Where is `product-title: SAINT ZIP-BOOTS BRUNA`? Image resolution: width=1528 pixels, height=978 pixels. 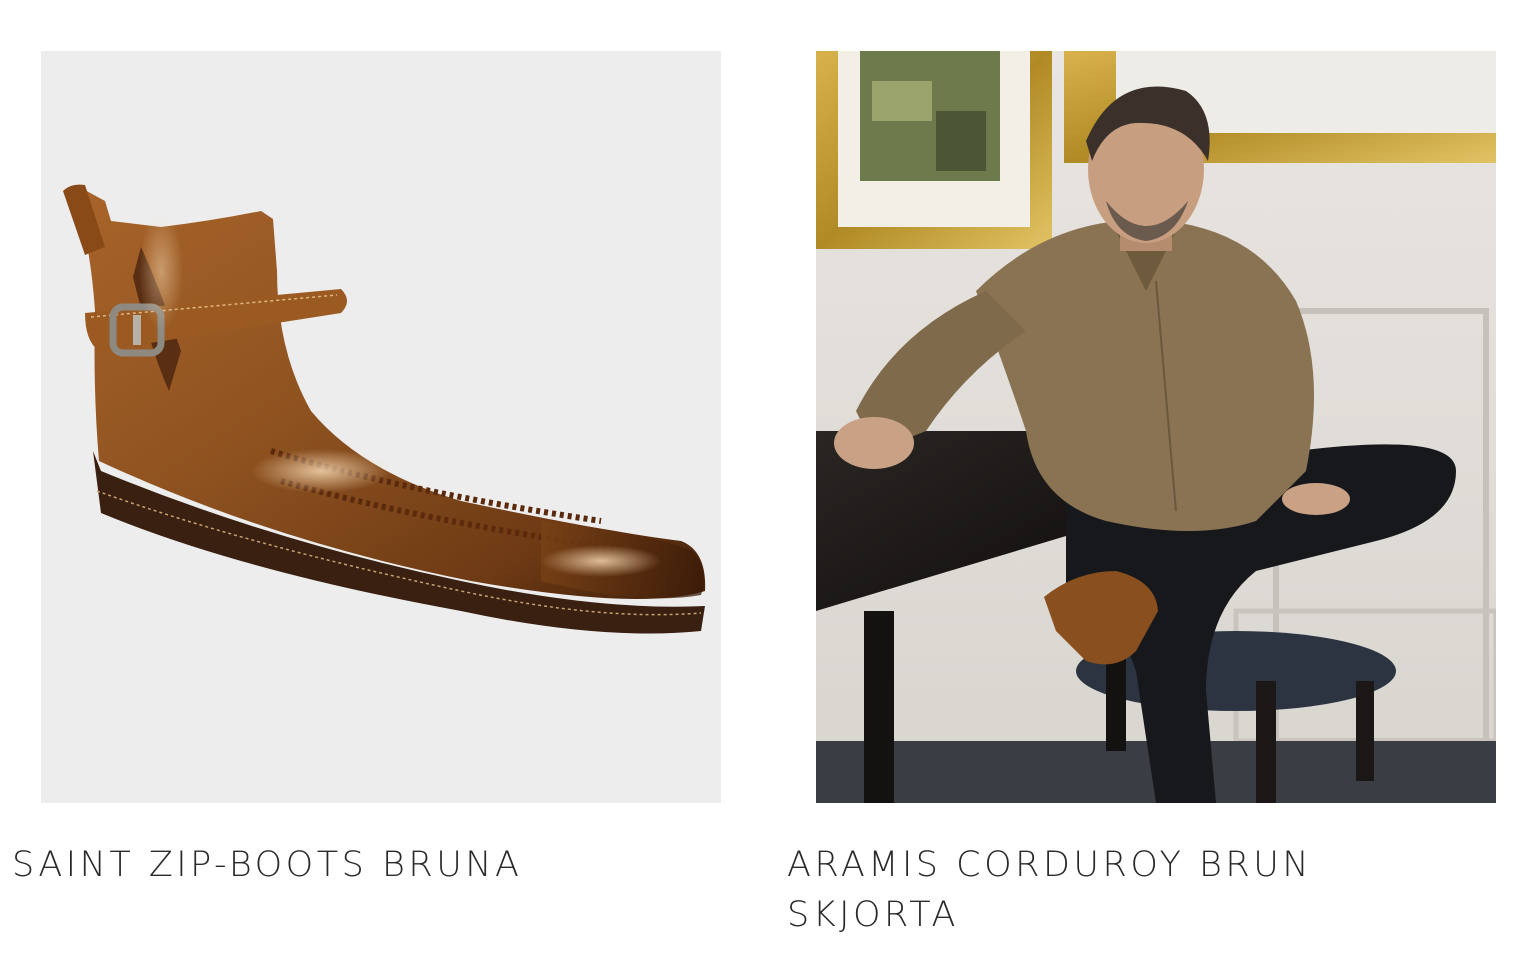
product-title: SAINT ZIP-BOOTS BRUNA is located at coordinates (382, 865).